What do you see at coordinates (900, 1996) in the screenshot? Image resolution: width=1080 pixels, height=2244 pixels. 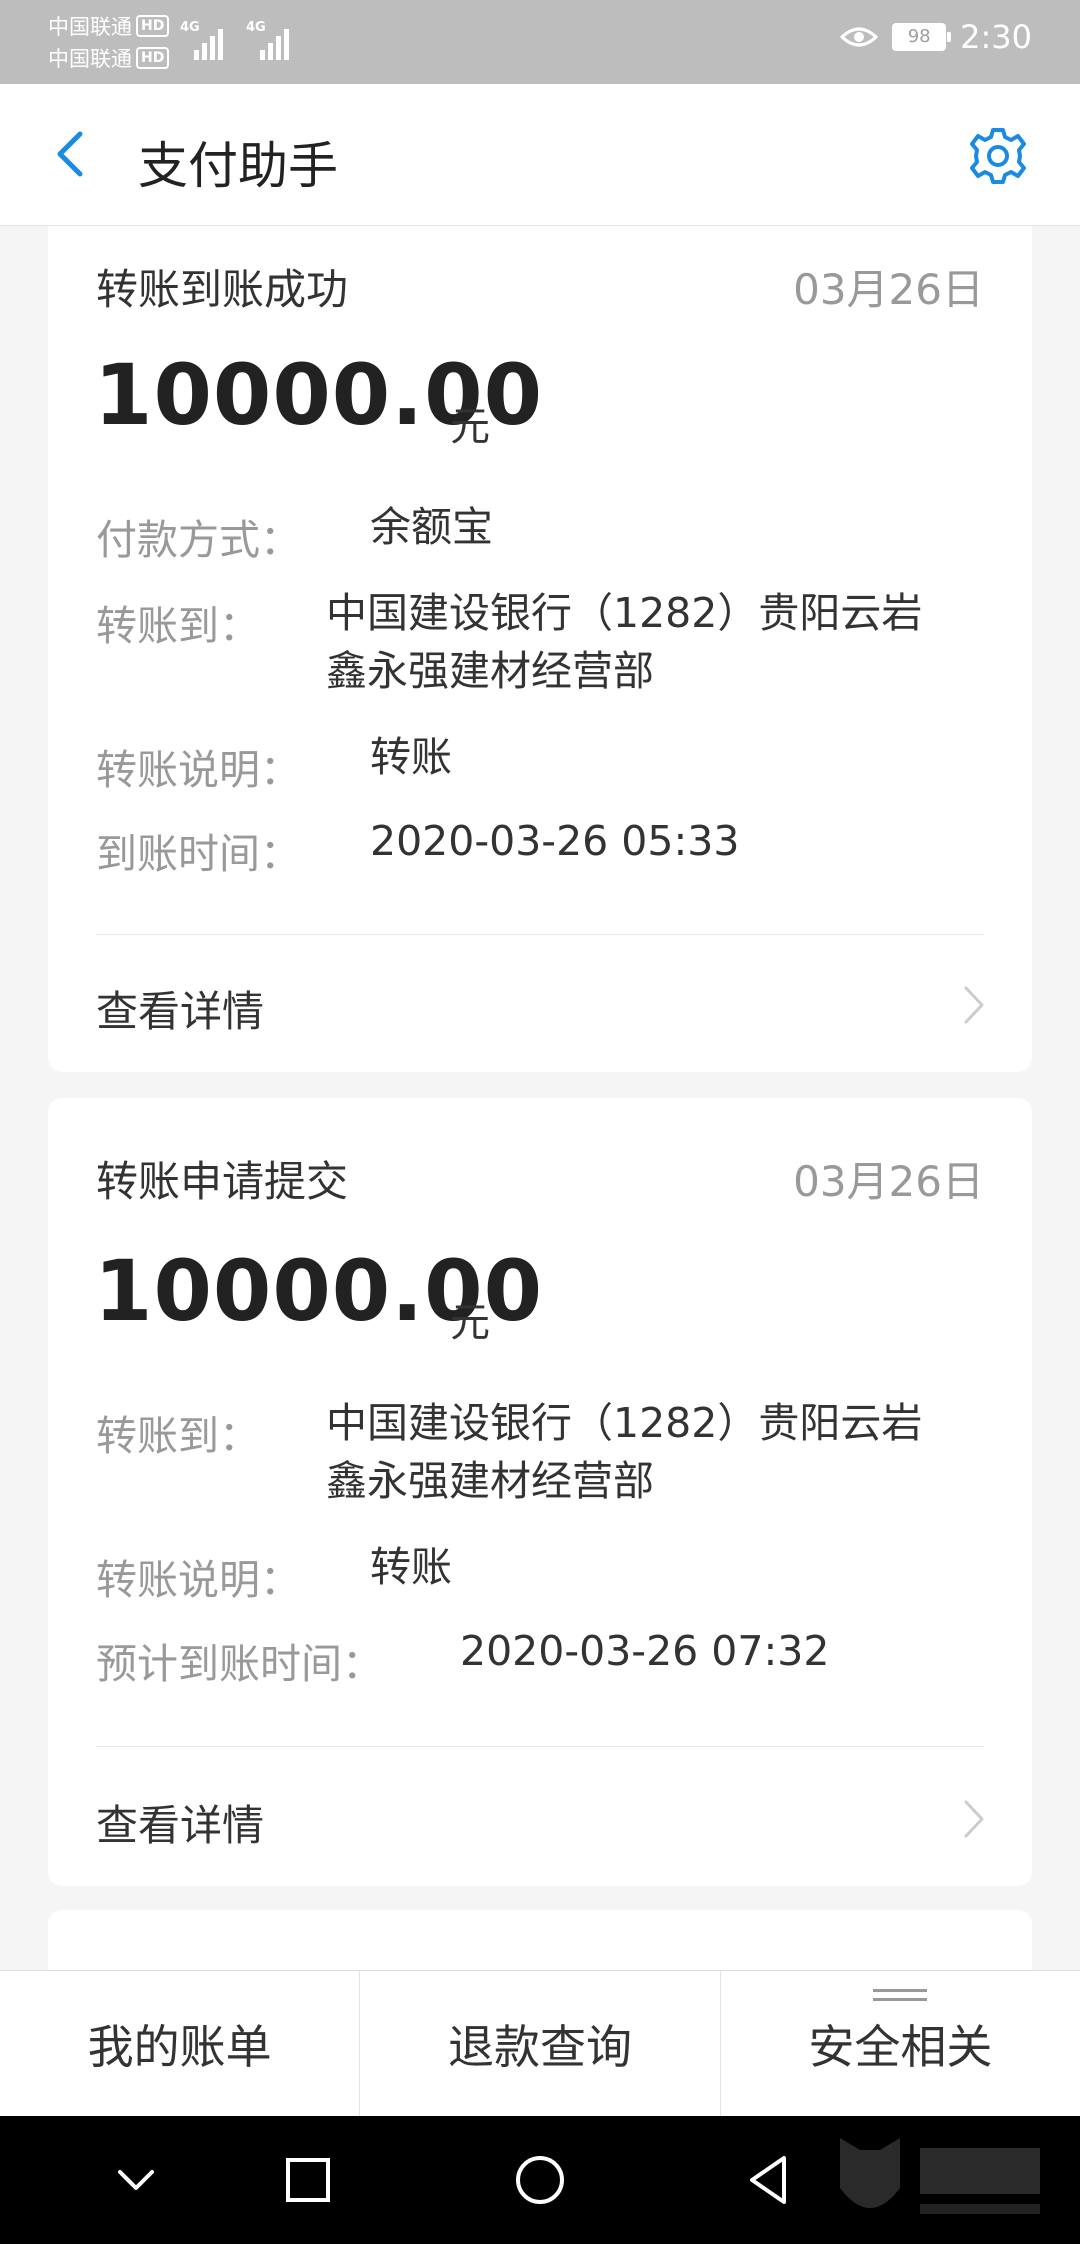 I see `menu-icon` at bounding box center [900, 1996].